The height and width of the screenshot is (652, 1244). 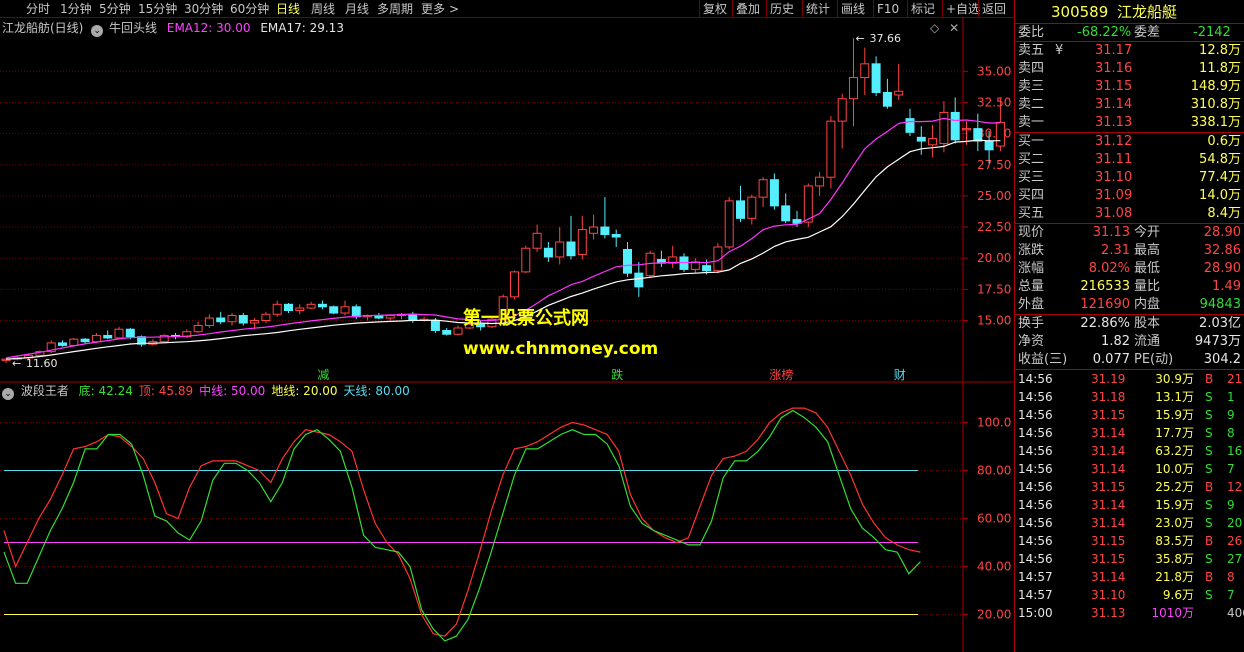 I want to click on period-tab-8: 月线, so click(x=357, y=9).